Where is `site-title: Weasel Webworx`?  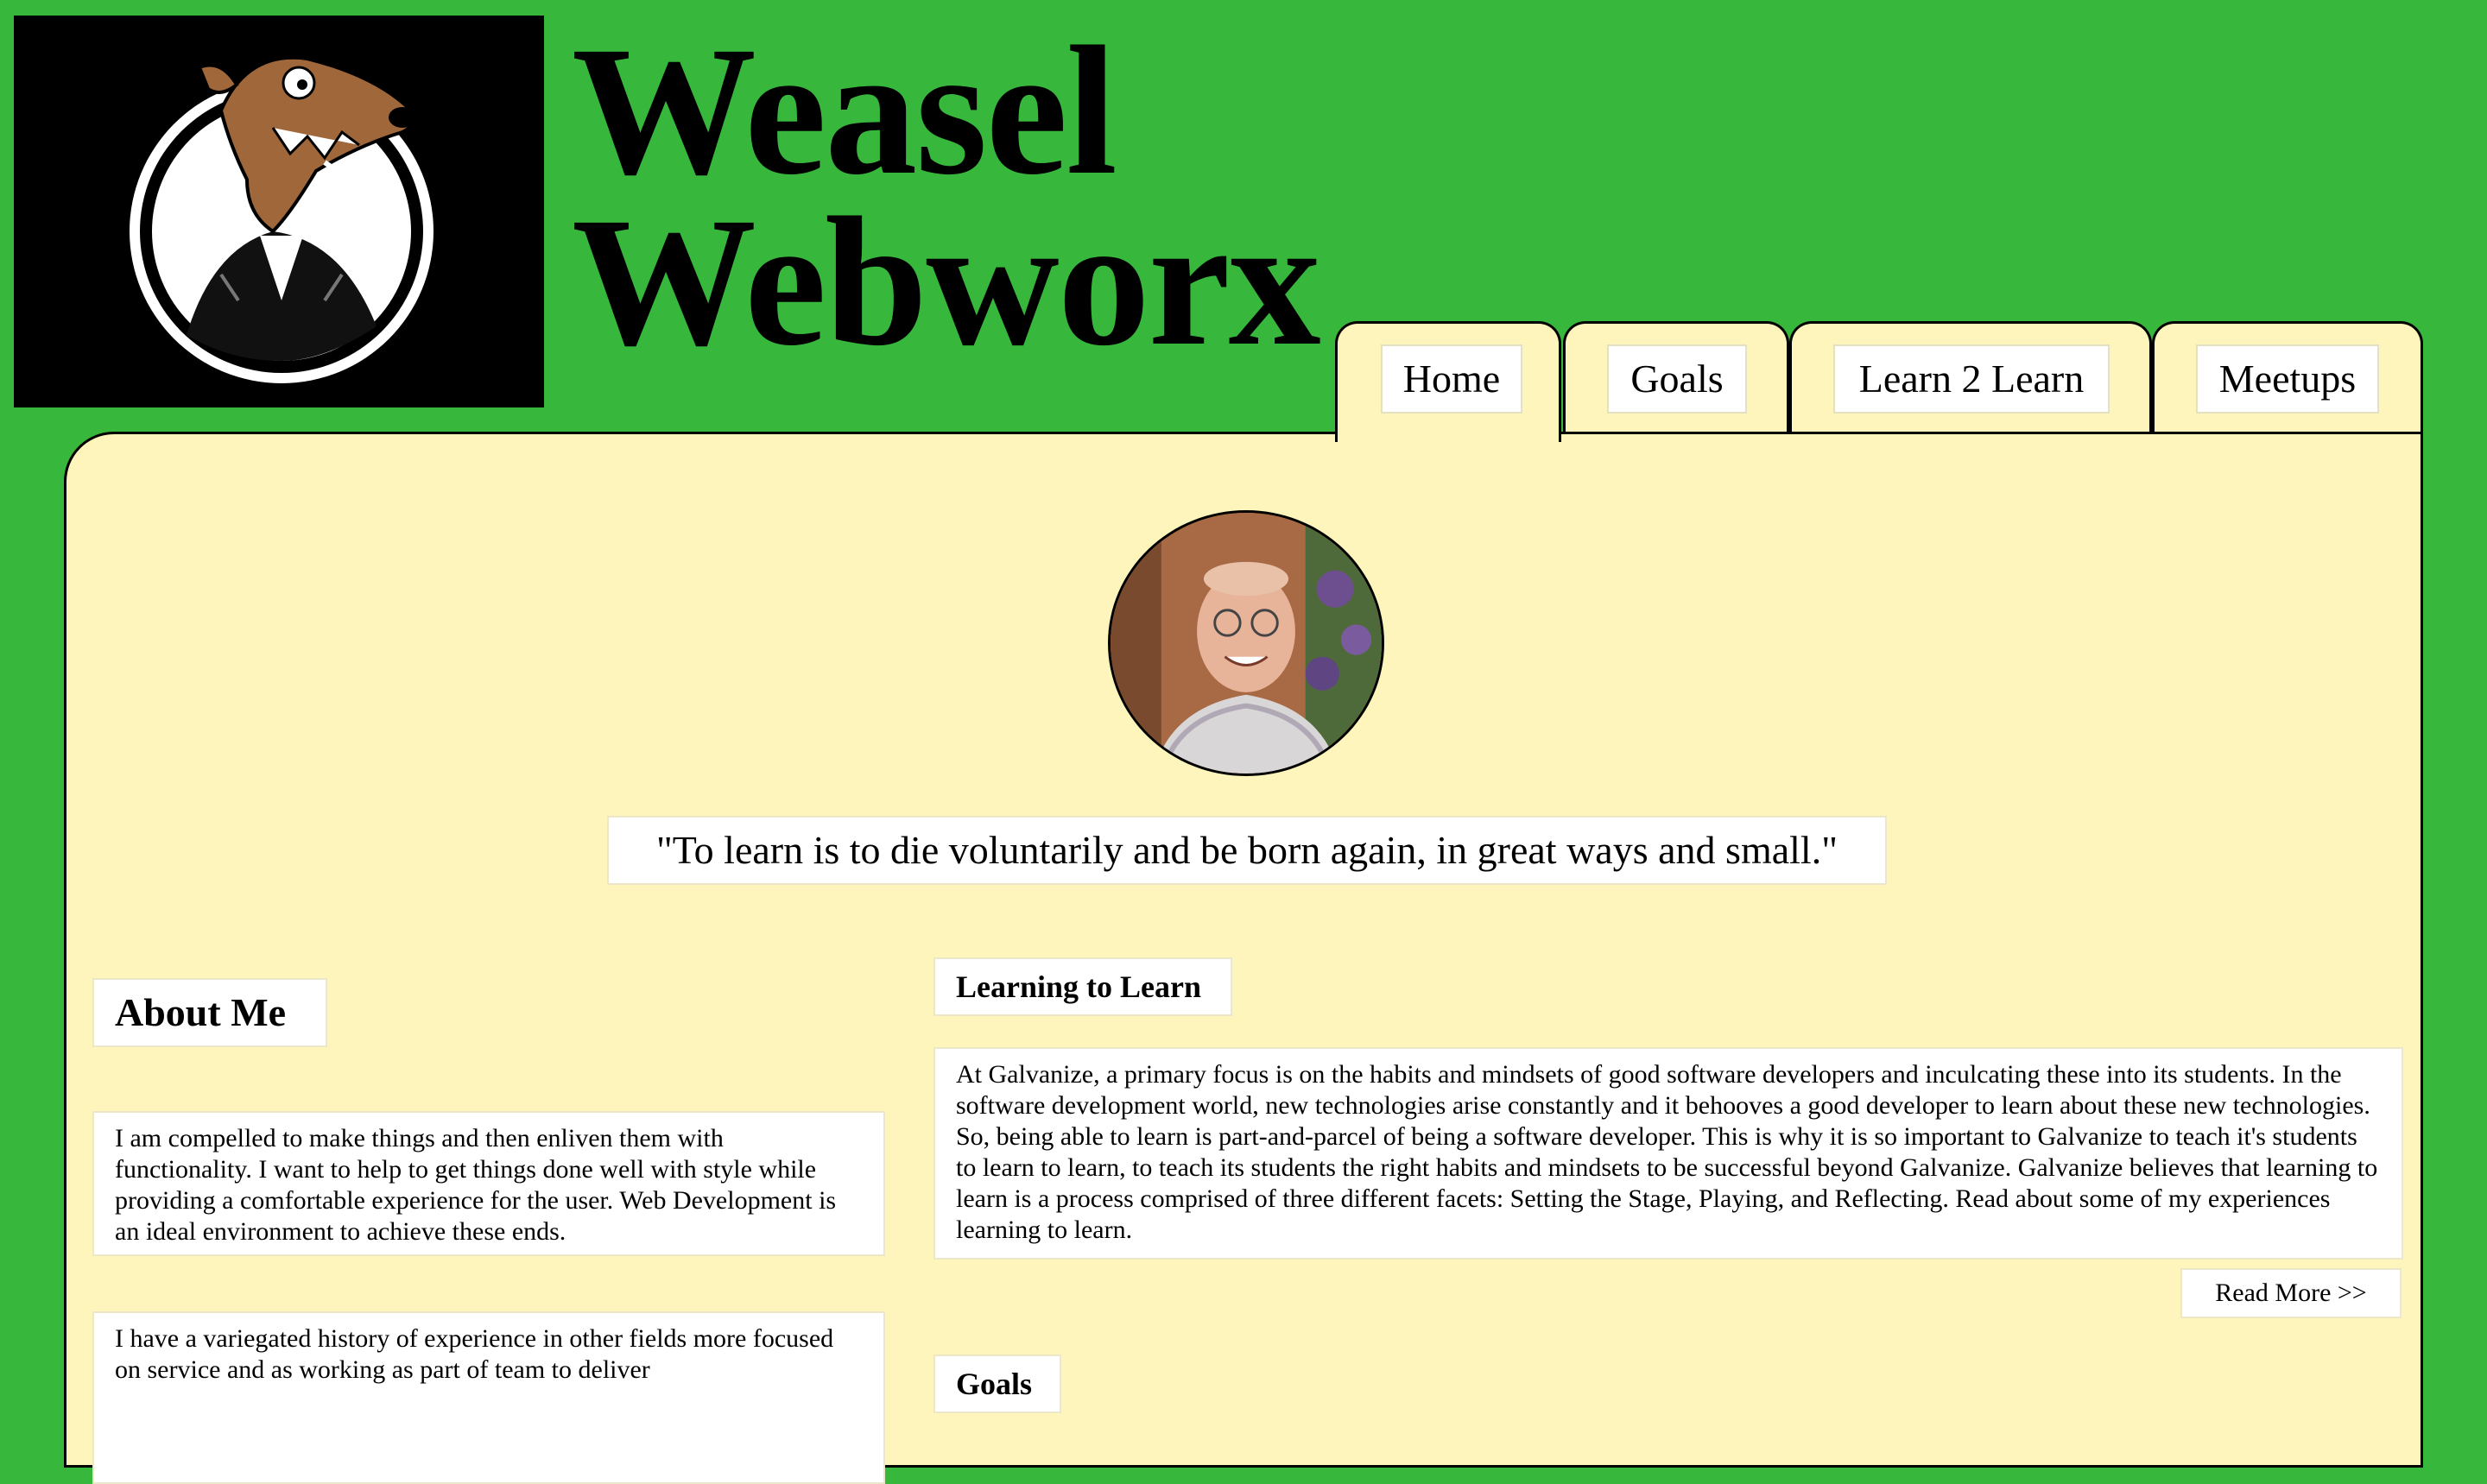 site-title: Weasel Webworx is located at coordinates (947, 196).